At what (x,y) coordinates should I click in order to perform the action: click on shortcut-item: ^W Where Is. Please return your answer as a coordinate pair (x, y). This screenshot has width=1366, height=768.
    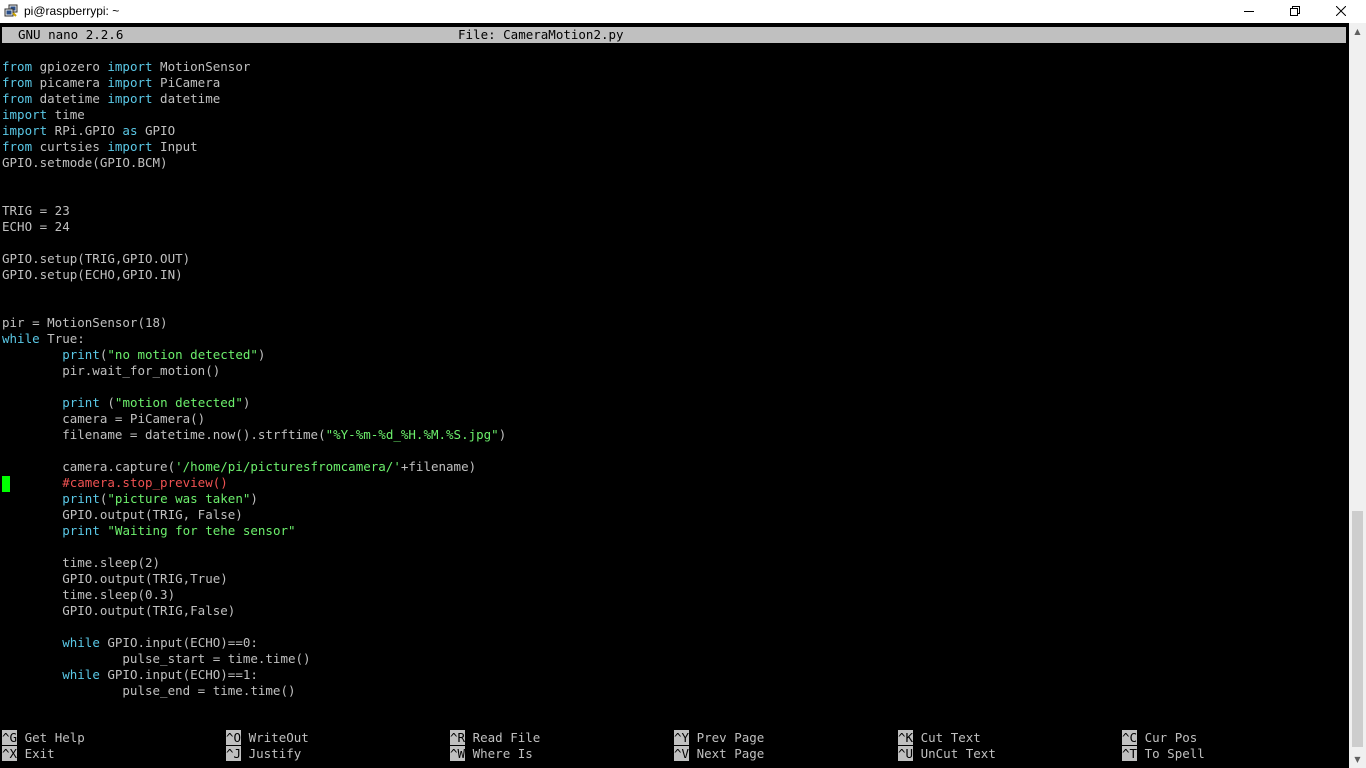
    Looking at the image, I should click on (491, 754).